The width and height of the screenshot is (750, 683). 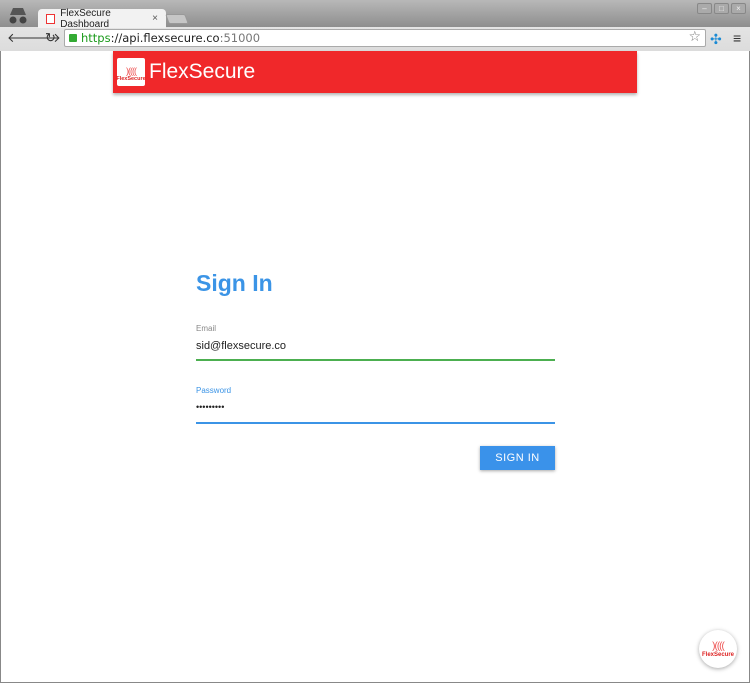 I want to click on logo: )((((FlexSecure, so click(x=131, y=72).